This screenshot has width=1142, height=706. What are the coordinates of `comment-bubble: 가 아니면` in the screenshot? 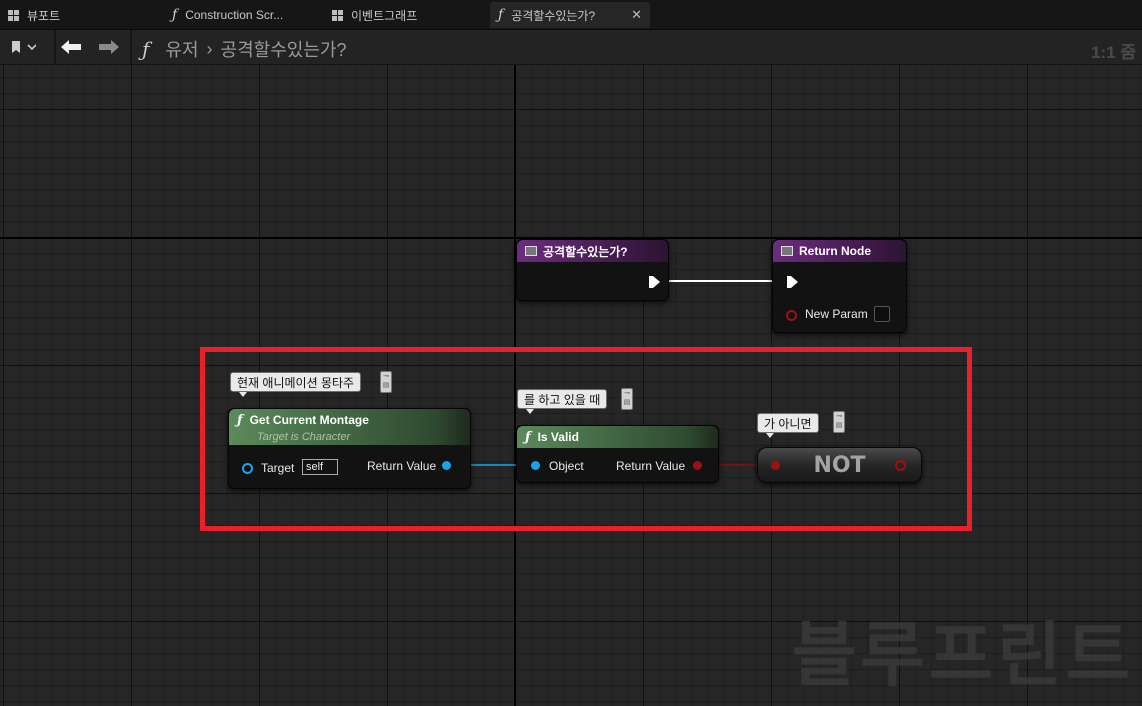 It's located at (788, 425).